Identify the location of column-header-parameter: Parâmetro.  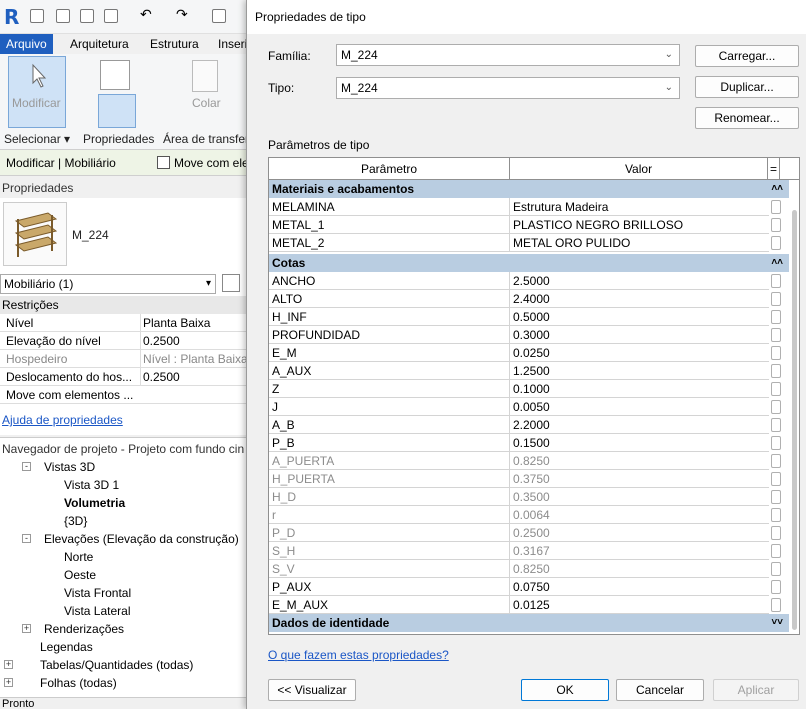
(389, 169).